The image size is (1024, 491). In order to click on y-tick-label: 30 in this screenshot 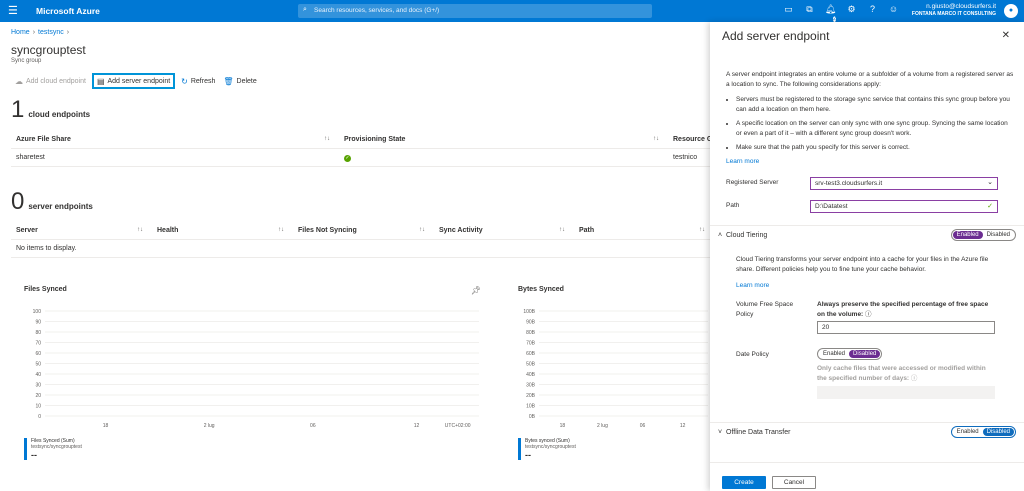, I will do `click(38, 386)`.